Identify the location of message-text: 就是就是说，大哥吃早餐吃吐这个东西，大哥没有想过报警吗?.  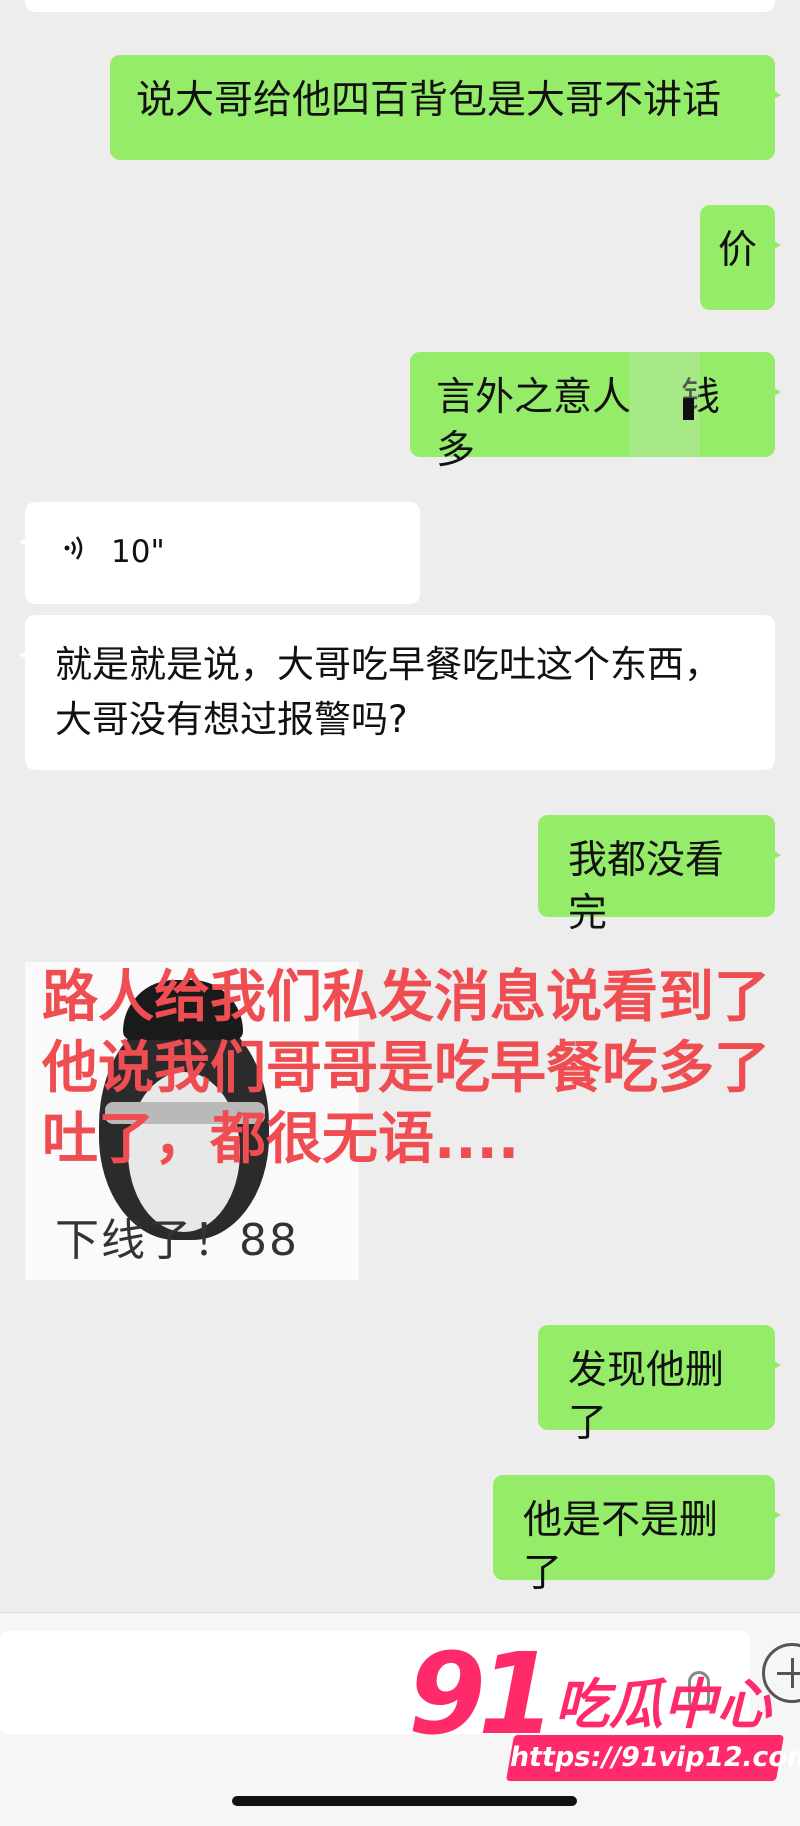
(388, 692).